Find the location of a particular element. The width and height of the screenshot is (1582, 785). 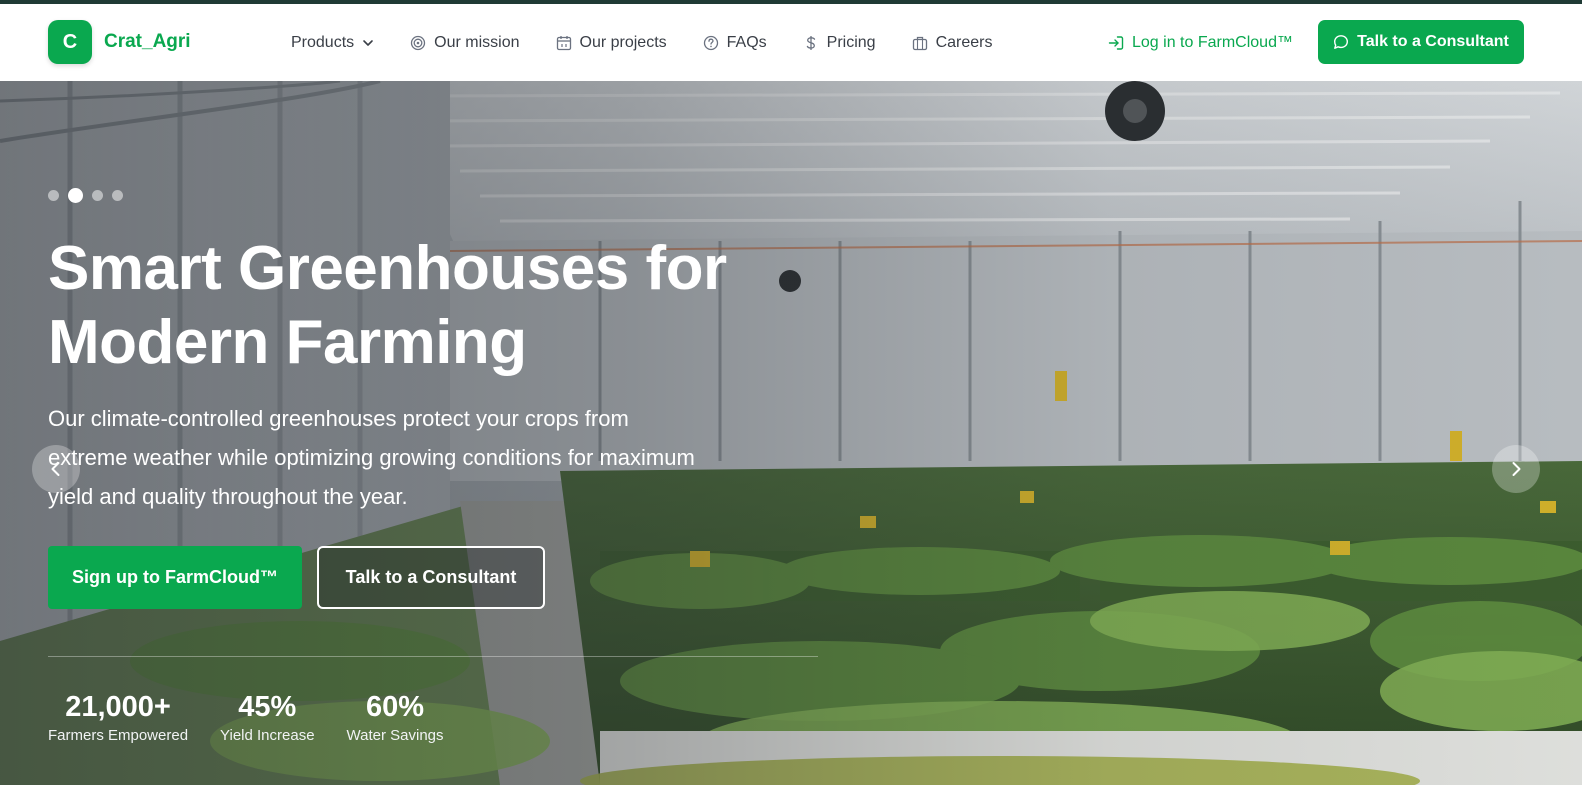

stat-water: 60% Water Savings is located at coordinates (395, 717).